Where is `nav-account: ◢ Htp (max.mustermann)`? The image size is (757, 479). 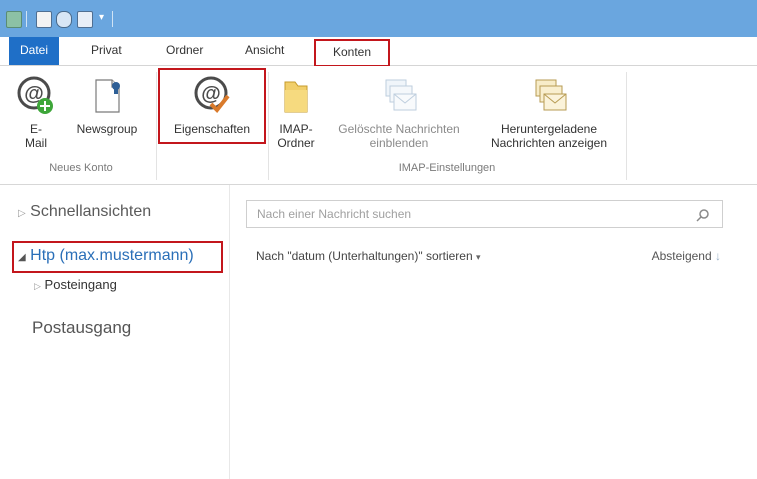 nav-account: ◢ Htp (max.mustermann) is located at coordinates (106, 256).